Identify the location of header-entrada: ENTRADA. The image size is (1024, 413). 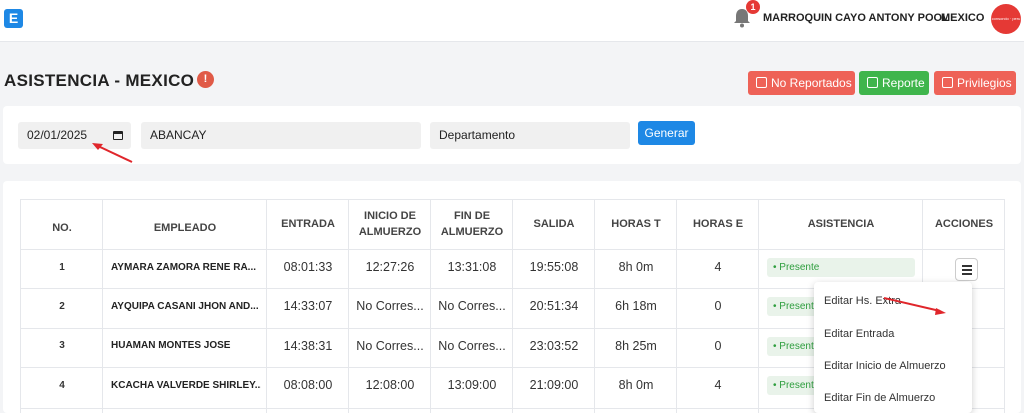
(308, 224).